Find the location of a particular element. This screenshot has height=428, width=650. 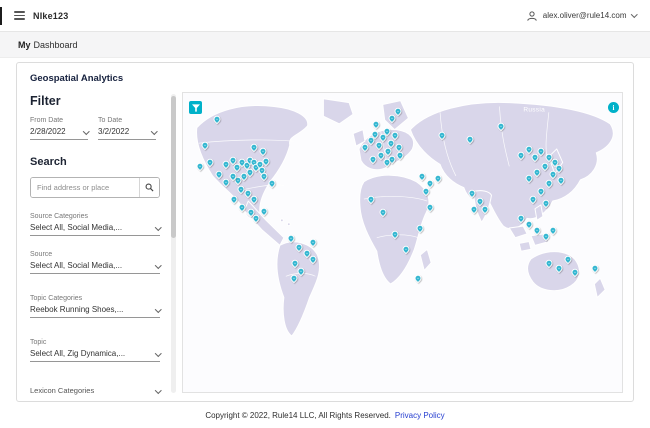

filter-scrollbar is located at coordinates (173, 243).